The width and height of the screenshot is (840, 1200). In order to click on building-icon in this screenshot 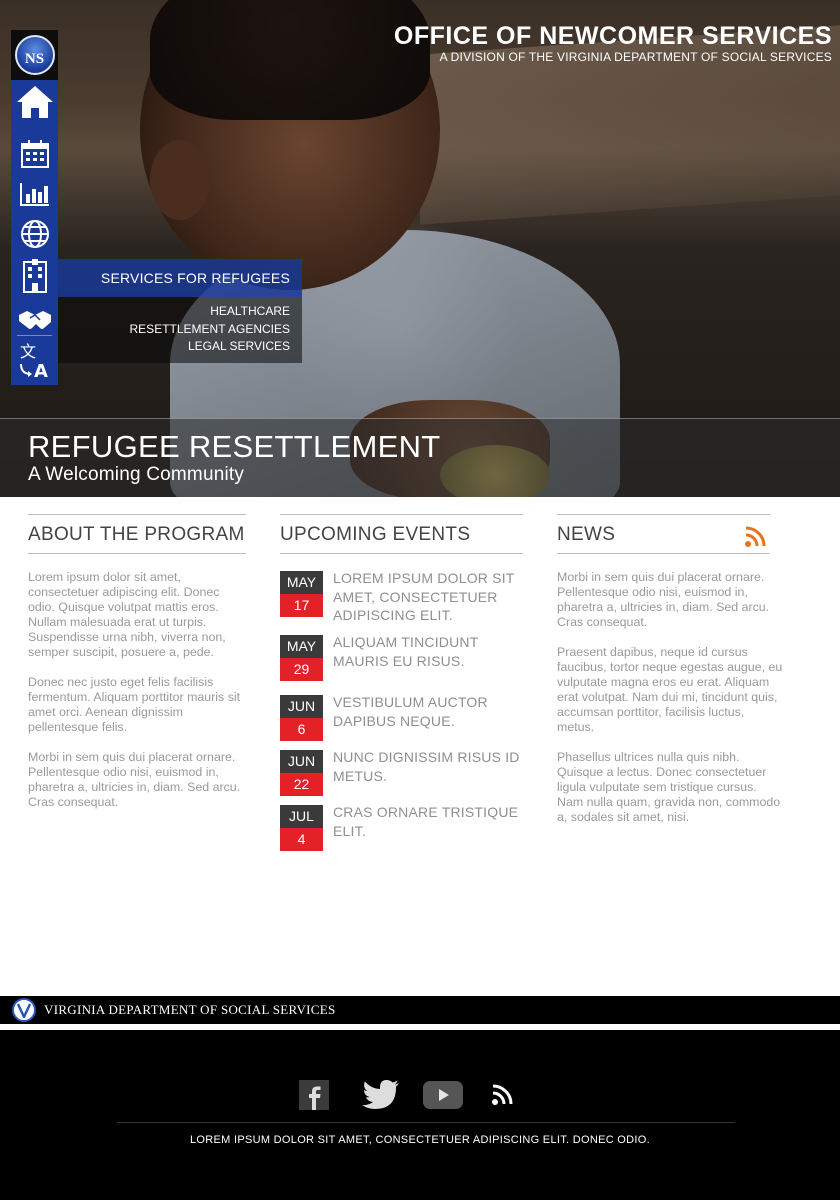, I will do `click(34, 276)`.